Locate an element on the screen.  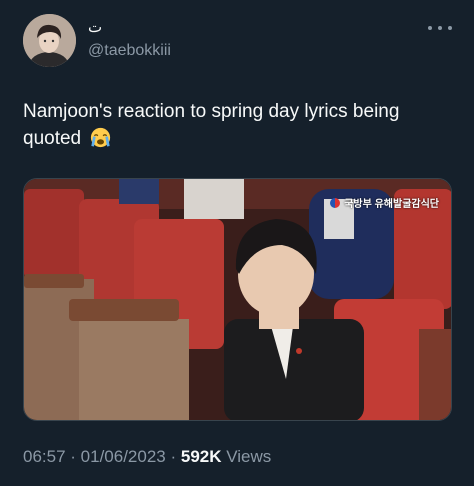
watermark-logo-icon is located at coordinates (335, 202).